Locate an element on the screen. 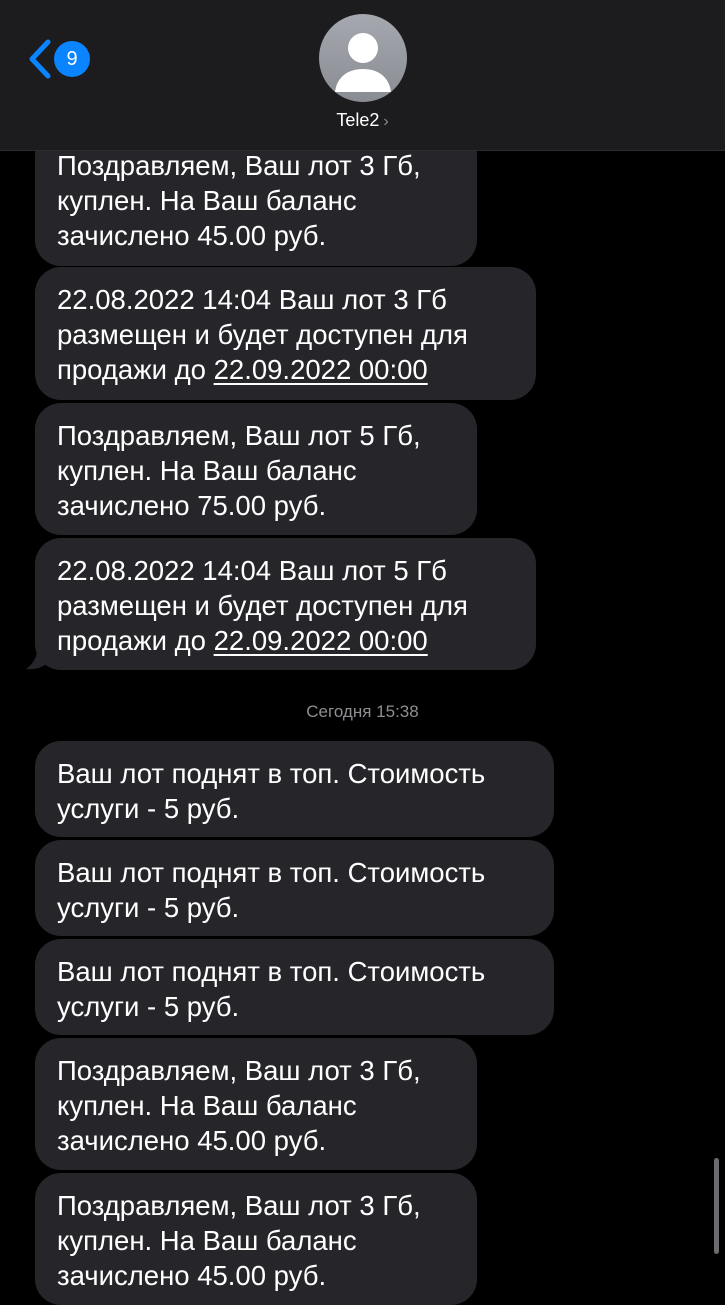 The width and height of the screenshot is (725, 1305). scroll-indicator is located at coordinates (716, 1206).